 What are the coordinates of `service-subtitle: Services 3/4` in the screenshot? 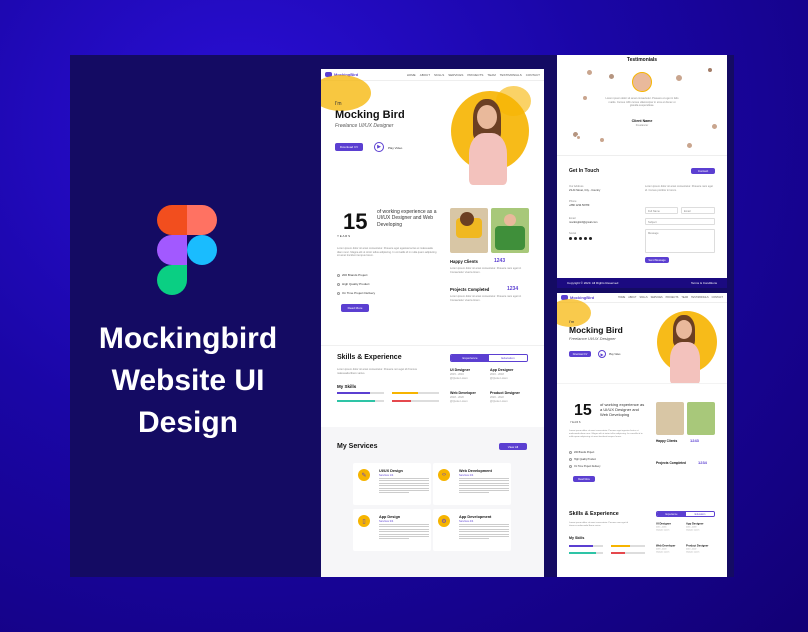 It's located at (386, 521).